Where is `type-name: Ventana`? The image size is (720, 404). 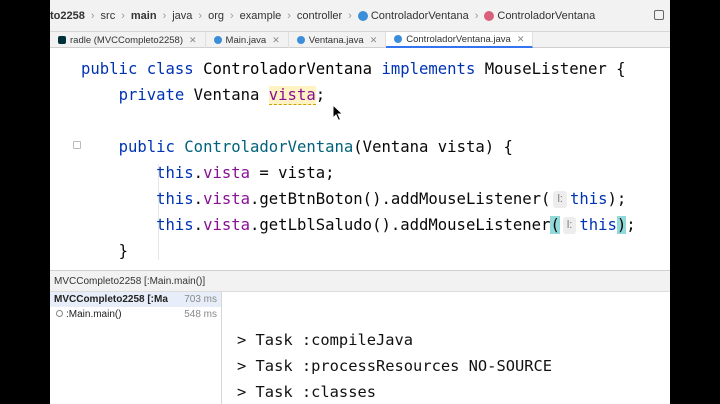 type-name: Ventana is located at coordinates (226, 95).